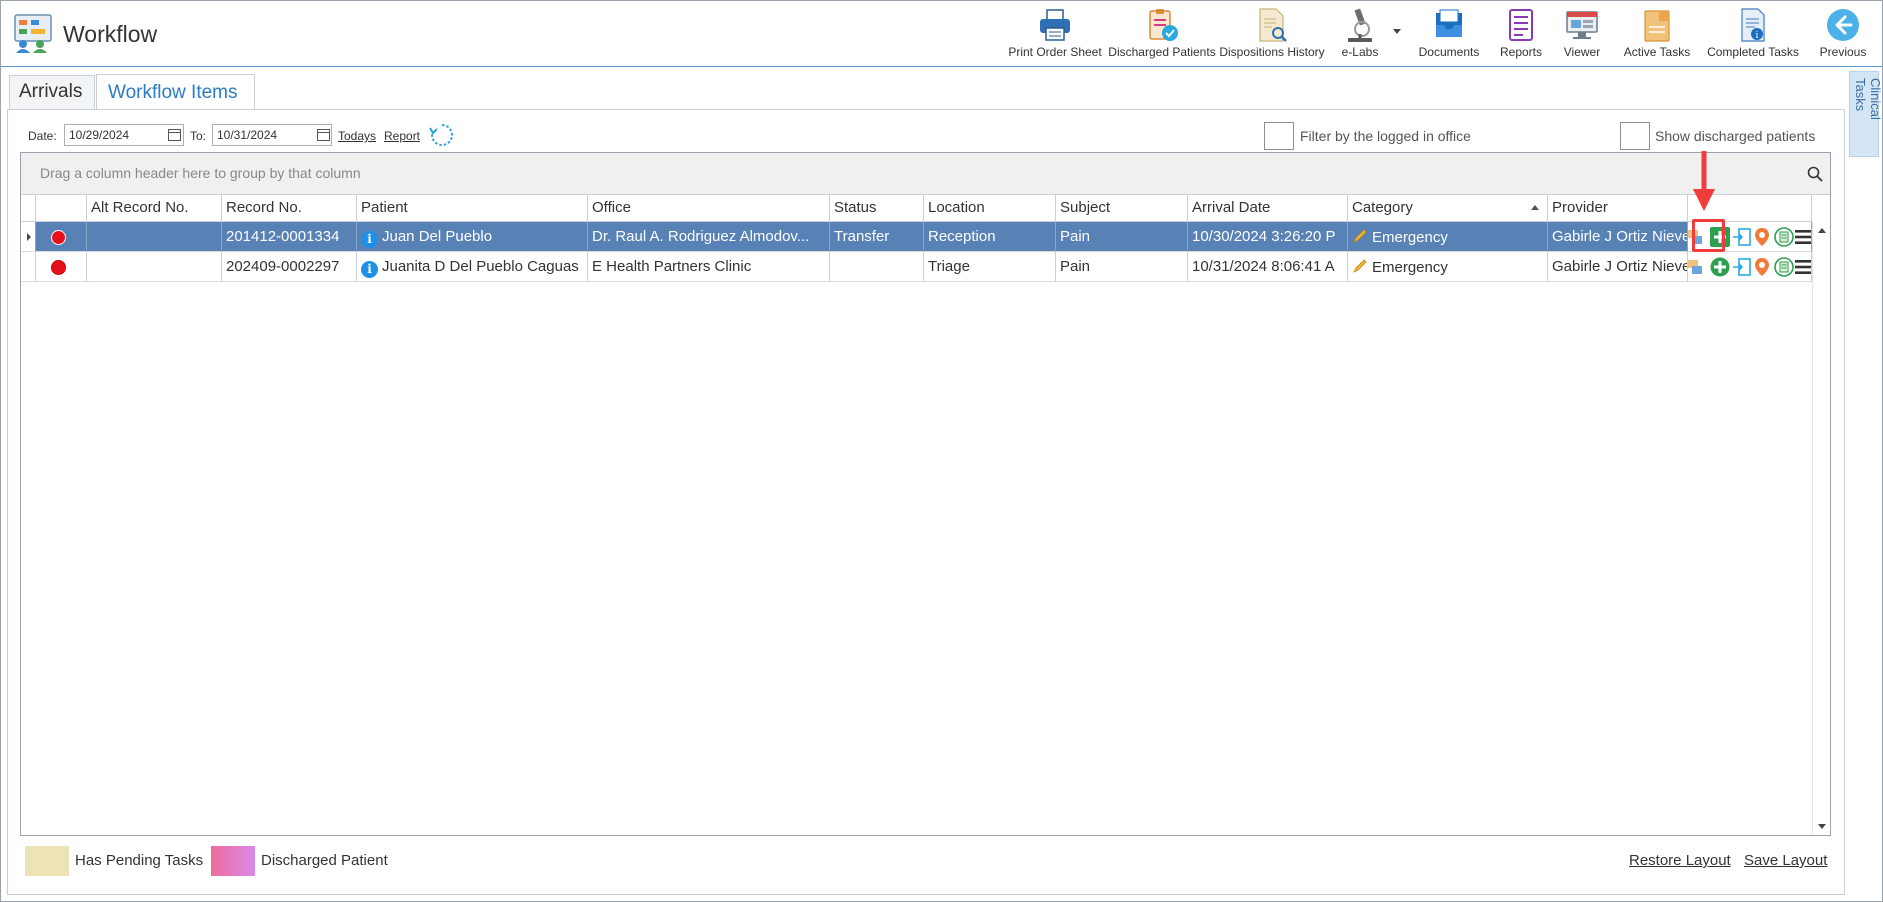  Describe the element at coordinates (247, 135) in the screenshot. I see `date-to-value: 10/31/2024` at that location.